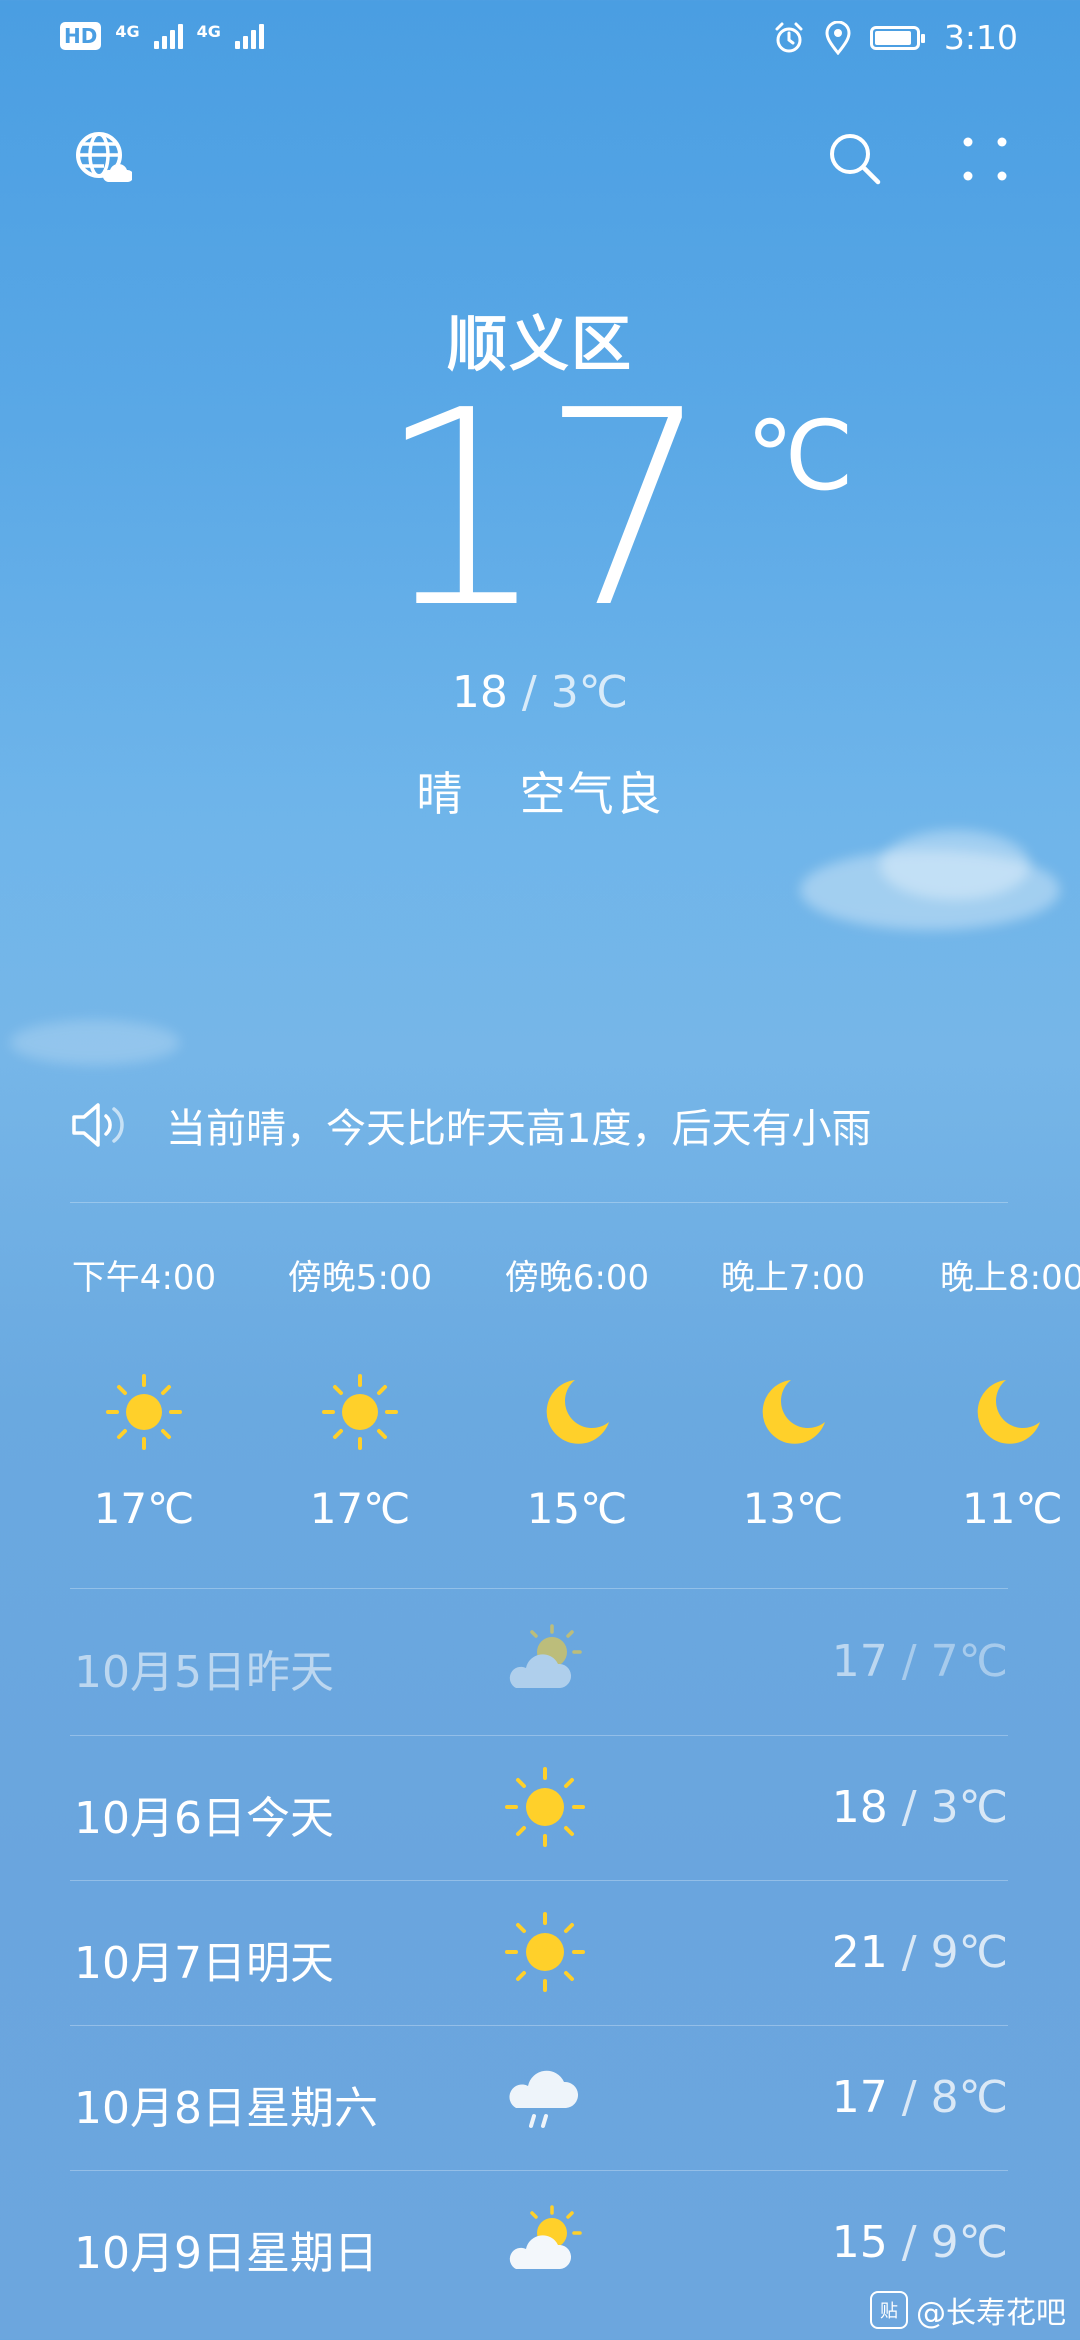 The height and width of the screenshot is (2340, 1080). Describe the element at coordinates (519, 1129) in the screenshot. I see `weather-brief-text: 当前晴，今天比昨天高1度，后天有小雨` at that location.